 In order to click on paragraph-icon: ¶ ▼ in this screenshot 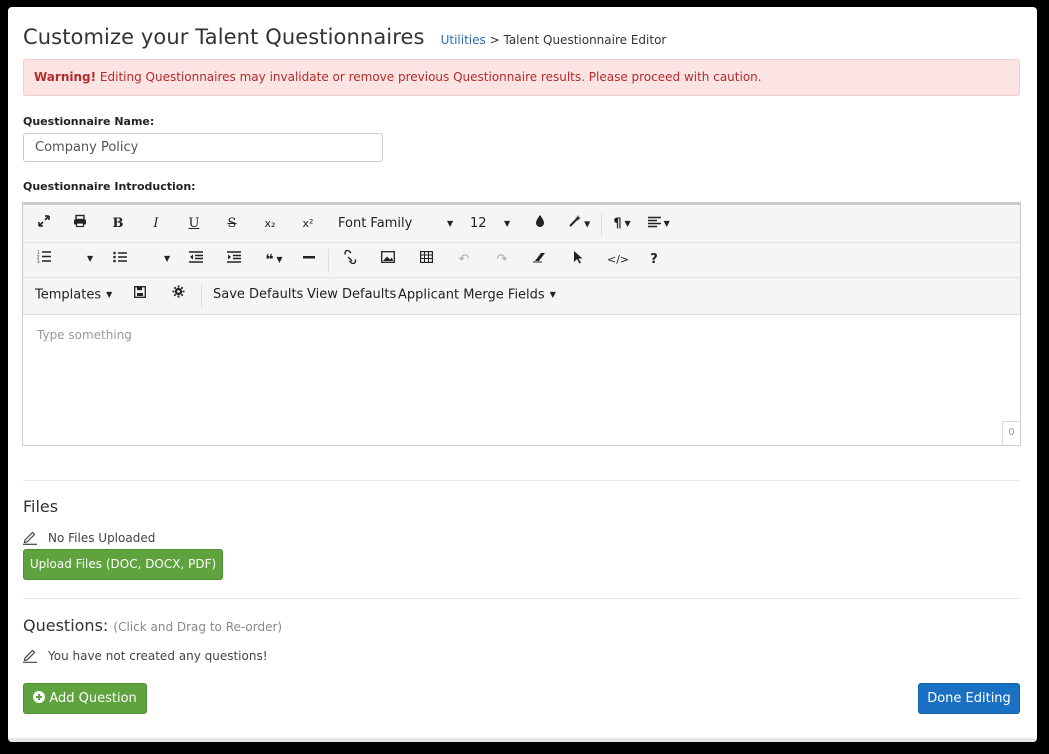, I will do `click(622, 224)`.